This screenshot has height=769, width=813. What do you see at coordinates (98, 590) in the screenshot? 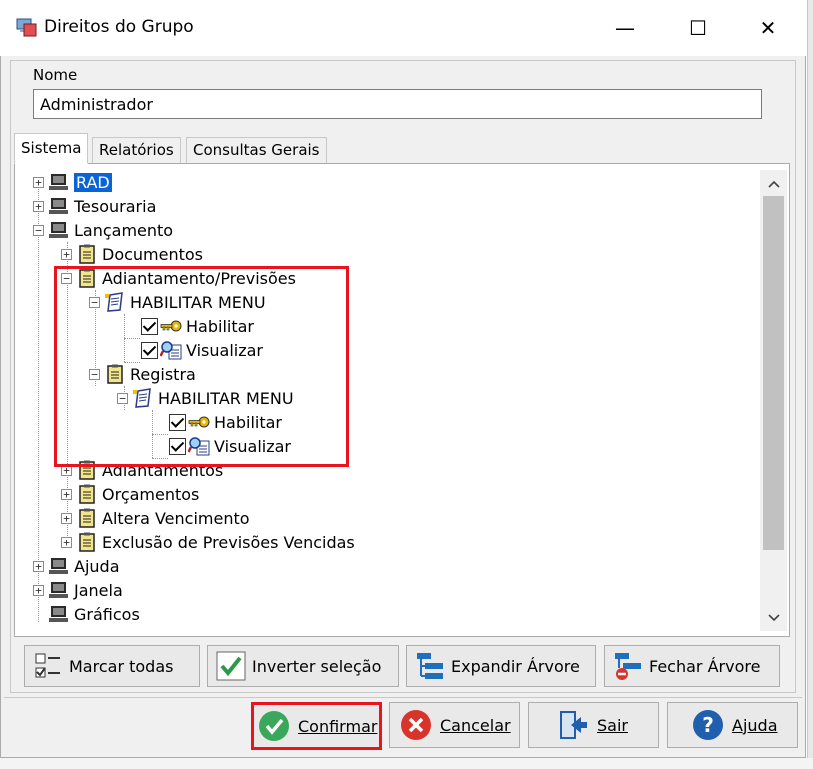
I see `tree-node-label: Janela` at bounding box center [98, 590].